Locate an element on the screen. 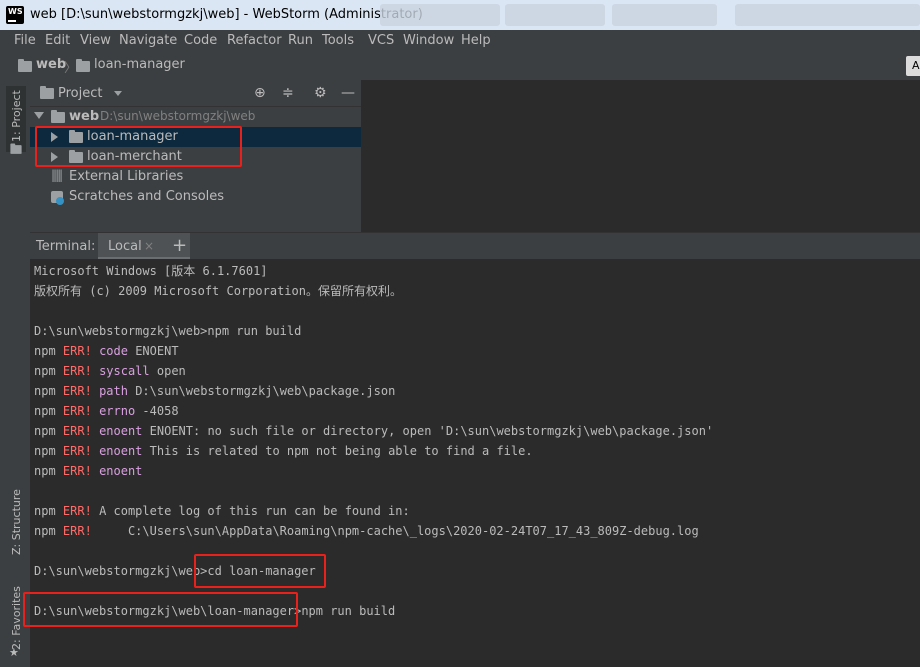 The image size is (920, 667). project-folder-icon is located at coordinates (16, 148).